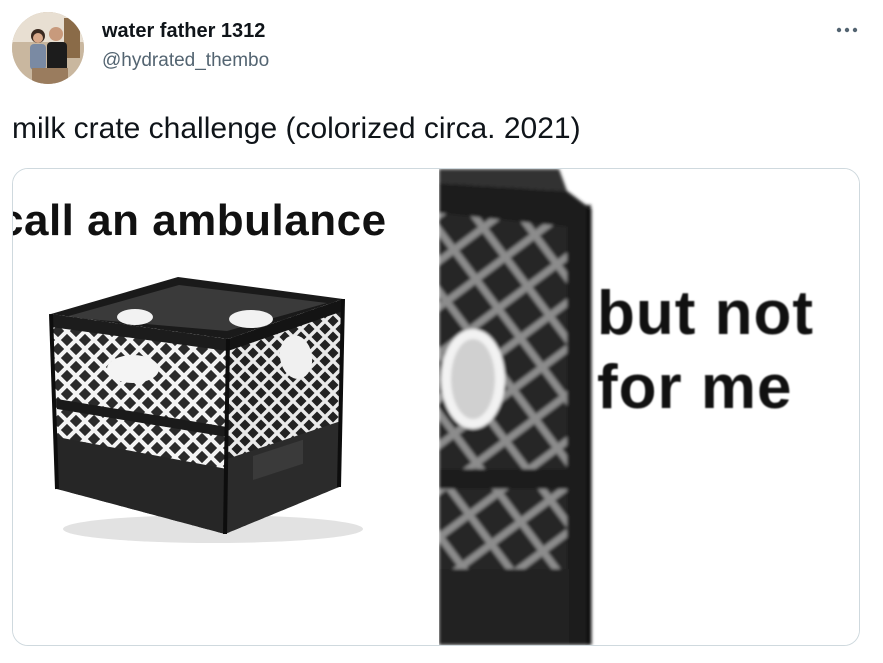 The image size is (883, 663). I want to click on more-options-icon, so click(847, 30).